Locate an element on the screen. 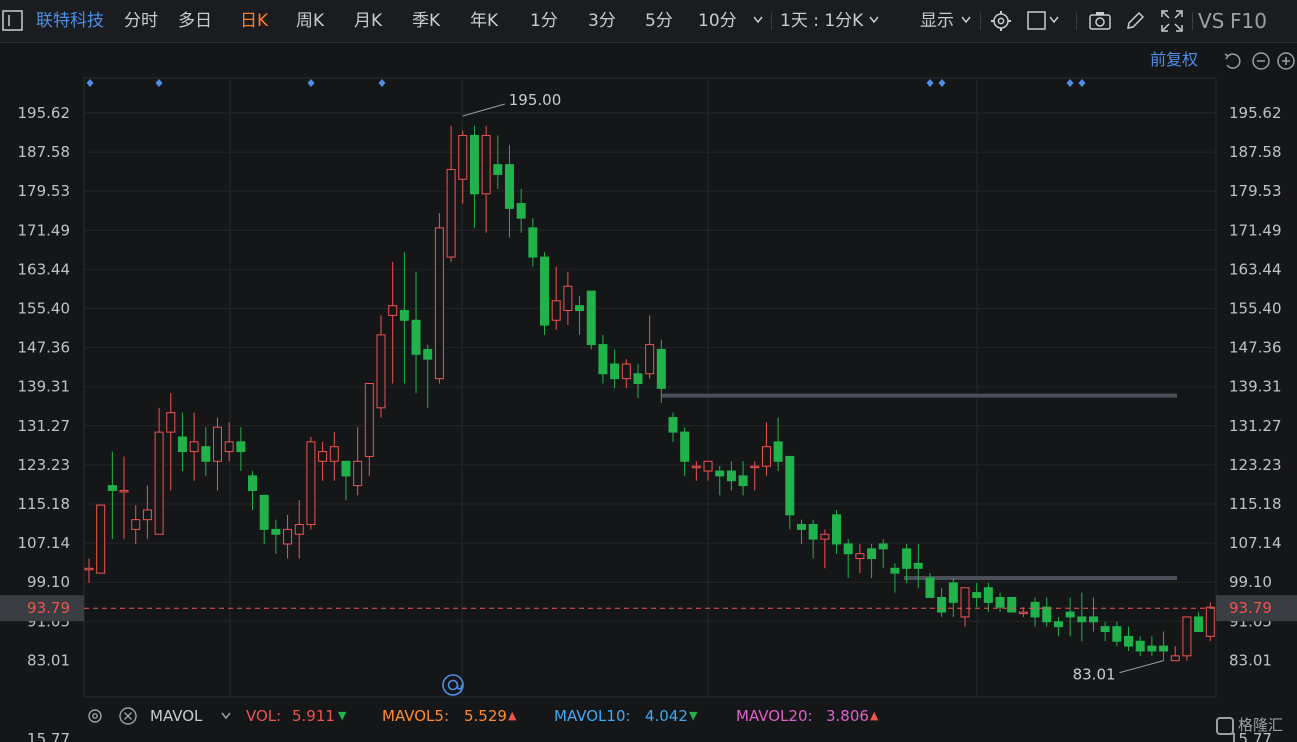 The width and height of the screenshot is (1297, 742). tab-daily-k: 日K is located at coordinates (254, 21).